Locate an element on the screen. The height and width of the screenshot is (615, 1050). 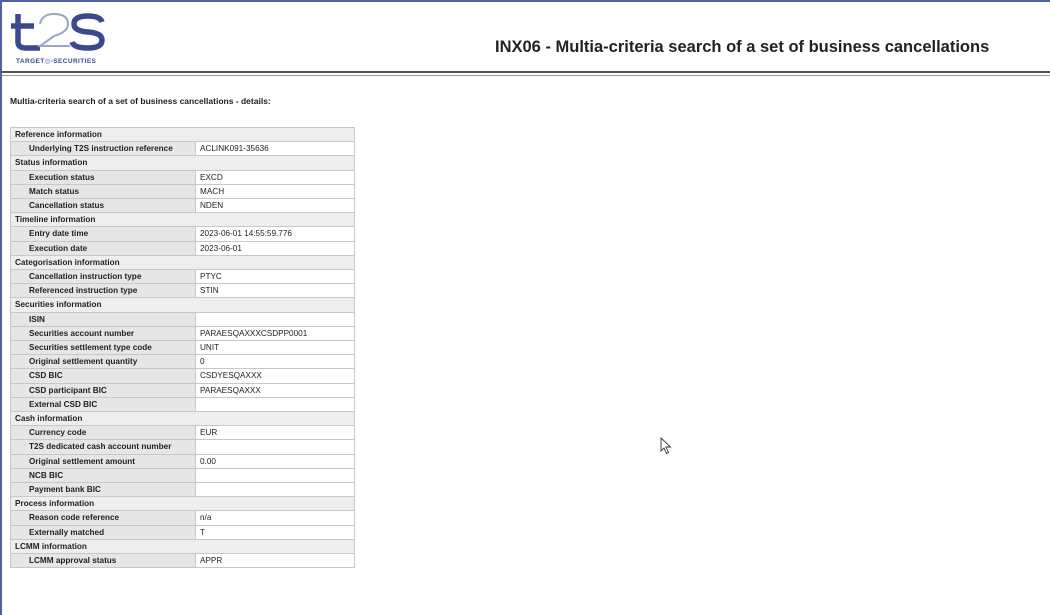
table-row: Reason code reference n/a is located at coordinates (182, 518).